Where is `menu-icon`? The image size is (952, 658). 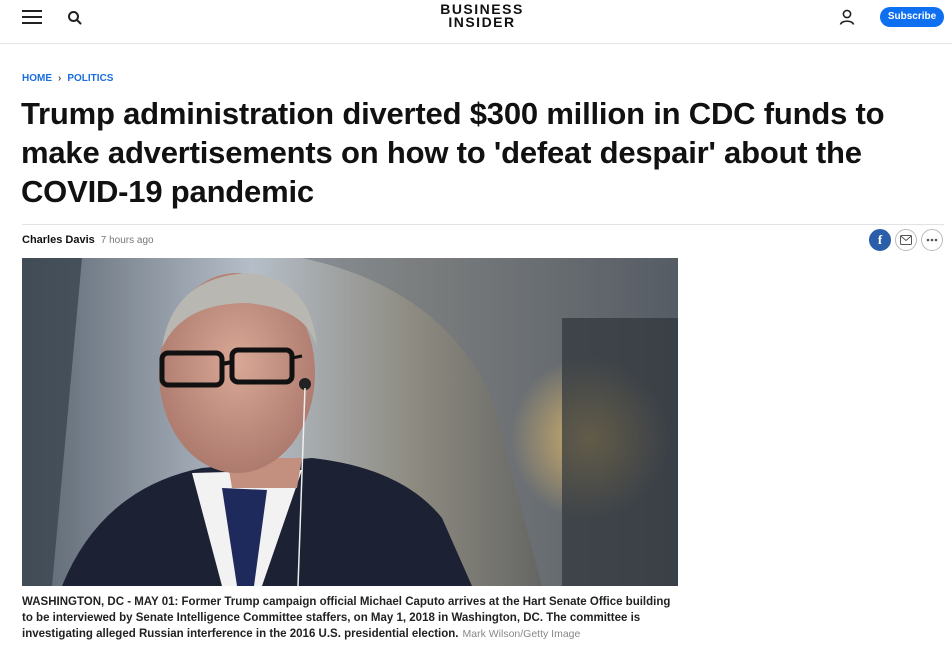
menu-icon is located at coordinates (32, 18).